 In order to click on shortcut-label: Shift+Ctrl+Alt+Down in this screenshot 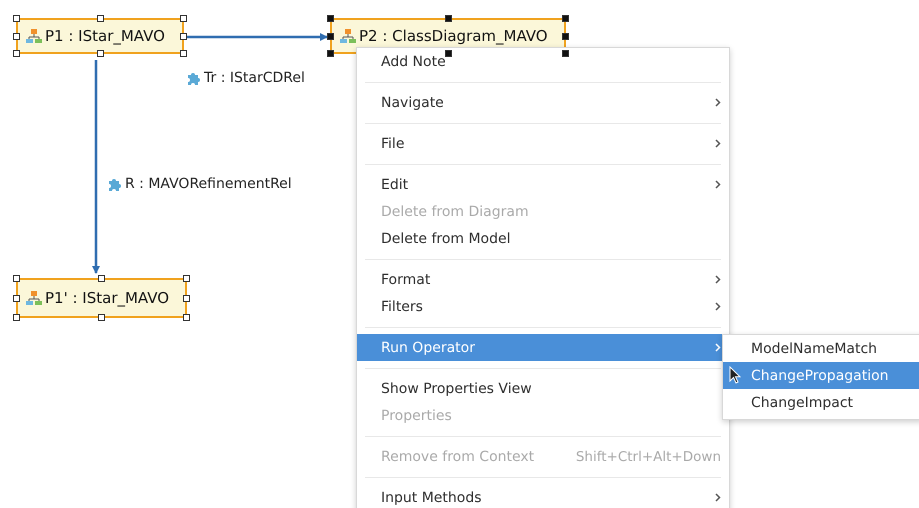, I will do `click(648, 456)`.